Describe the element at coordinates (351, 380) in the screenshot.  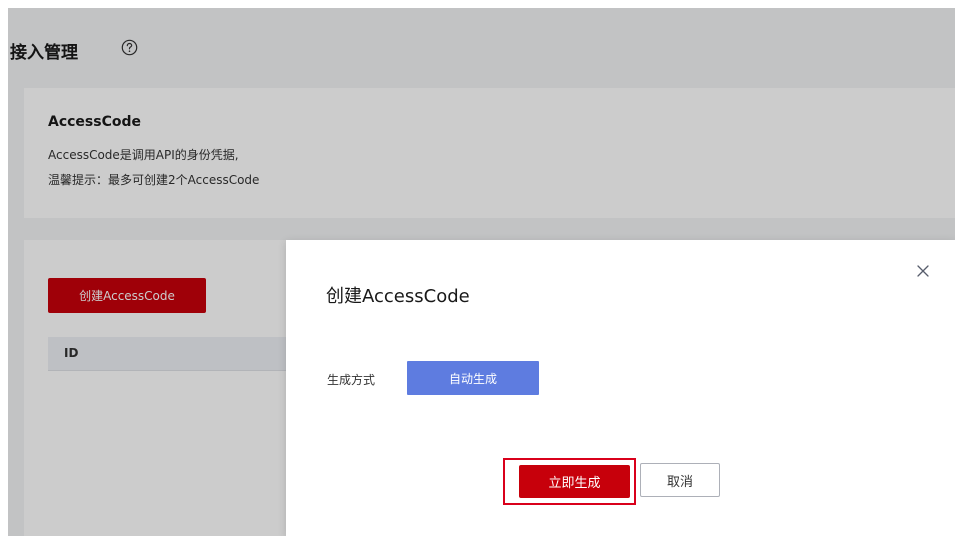
I see `generation-method-label: 生成方式` at that location.